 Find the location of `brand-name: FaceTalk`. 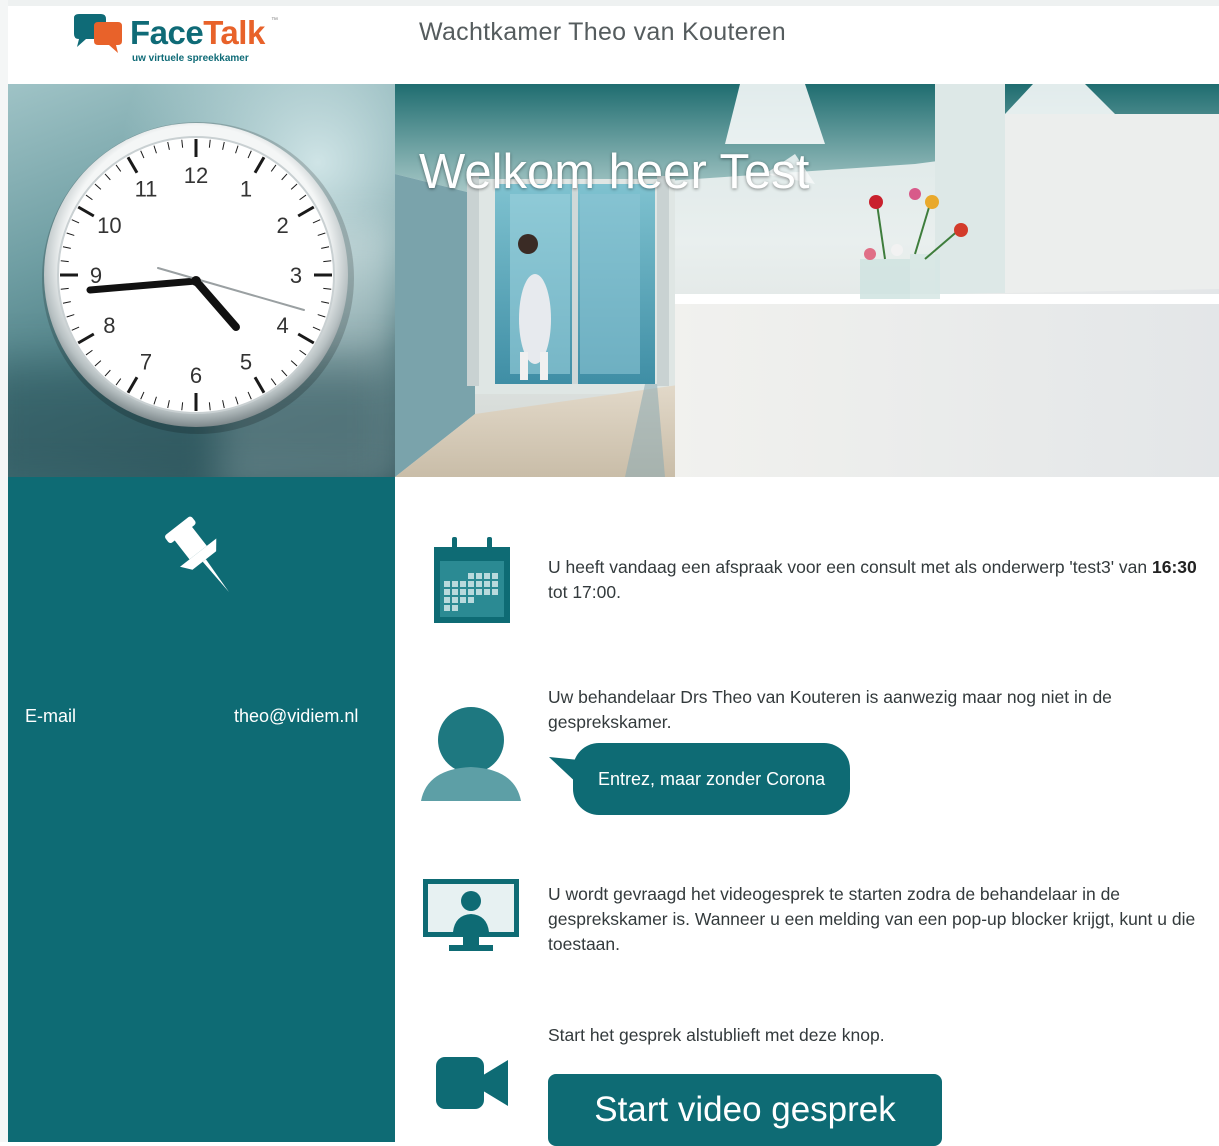

brand-name: FaceTalk is located at coordinates (197, 33).